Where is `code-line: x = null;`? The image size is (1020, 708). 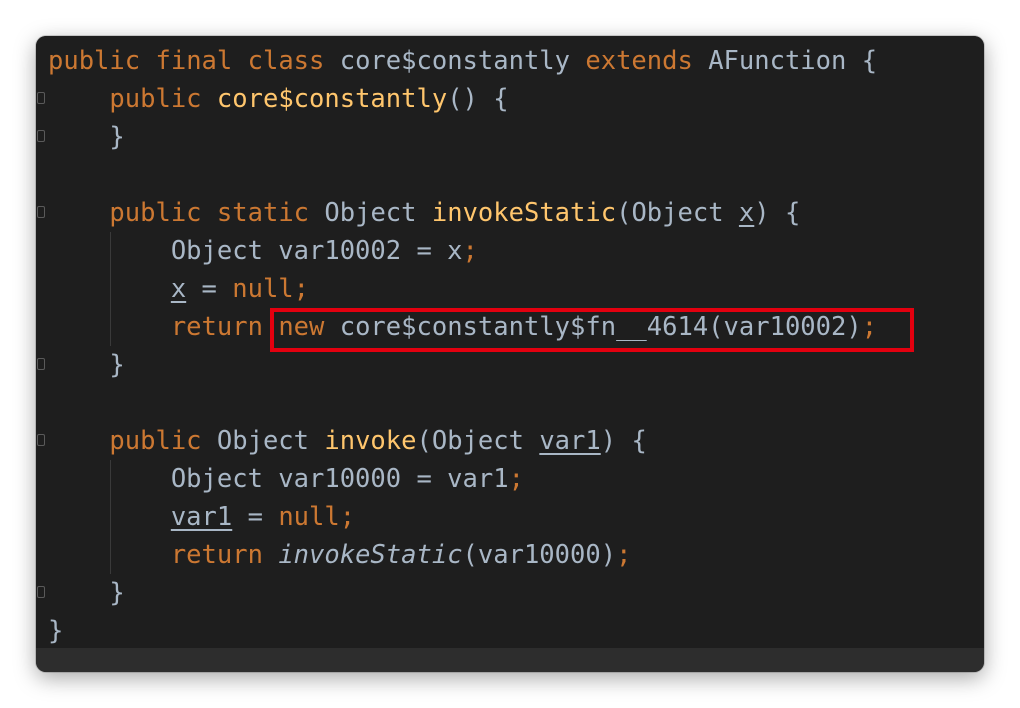
code-line: x = null; is located at coordinates (178, 289).